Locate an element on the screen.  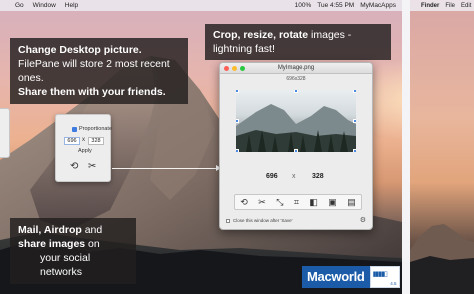
frame-icon: ▣ is located at coordinates (332, 202).